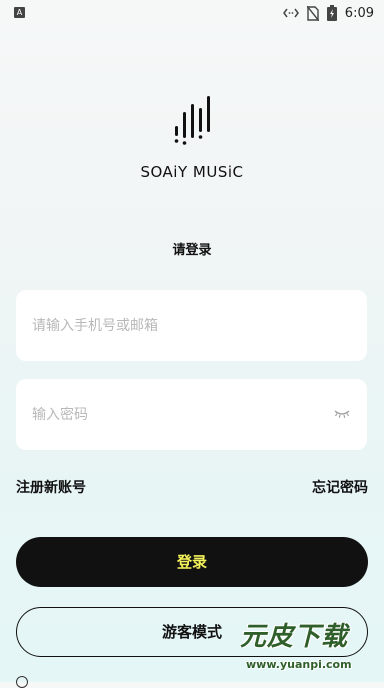  I want to click on register-link: 注册新账号, so click(51, 487).